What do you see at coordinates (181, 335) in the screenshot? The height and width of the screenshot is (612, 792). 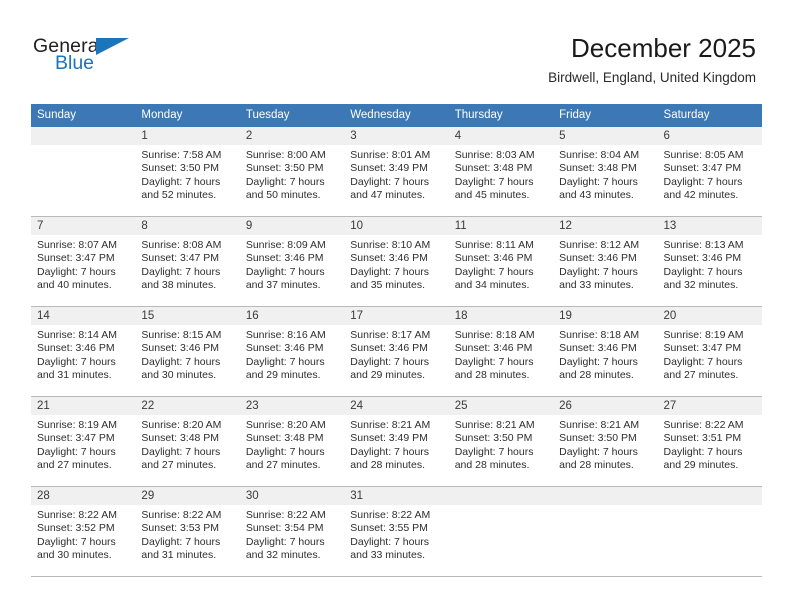 I see `day-info-line: Sunrise: 8:15 AM` at bounding box center [181, 335].